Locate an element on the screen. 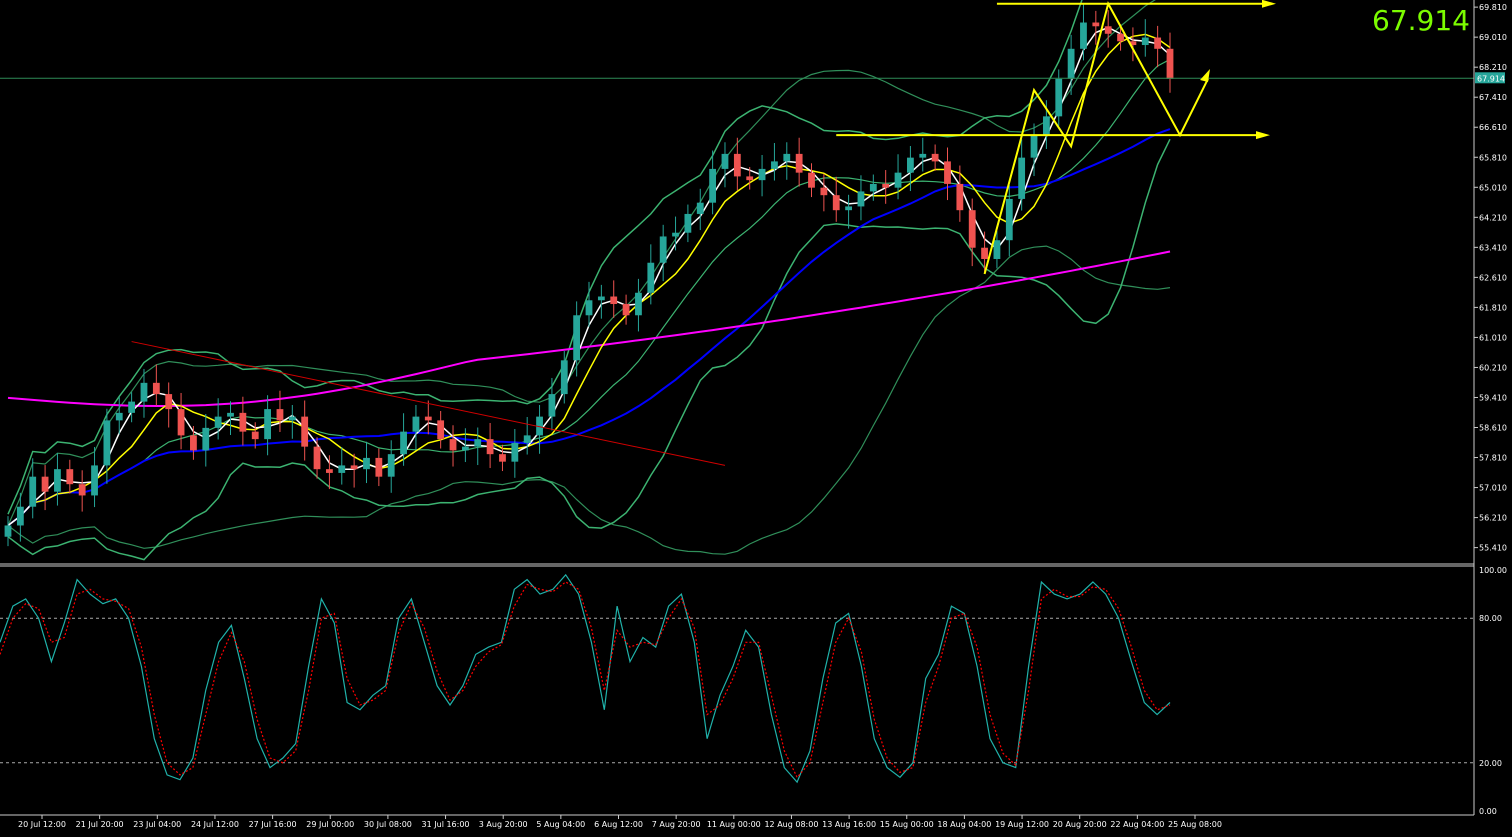 This screenshot has width=1512, height=837. time-tick-label: 18 Aug 04:00 is located at coordinates (964, 824).